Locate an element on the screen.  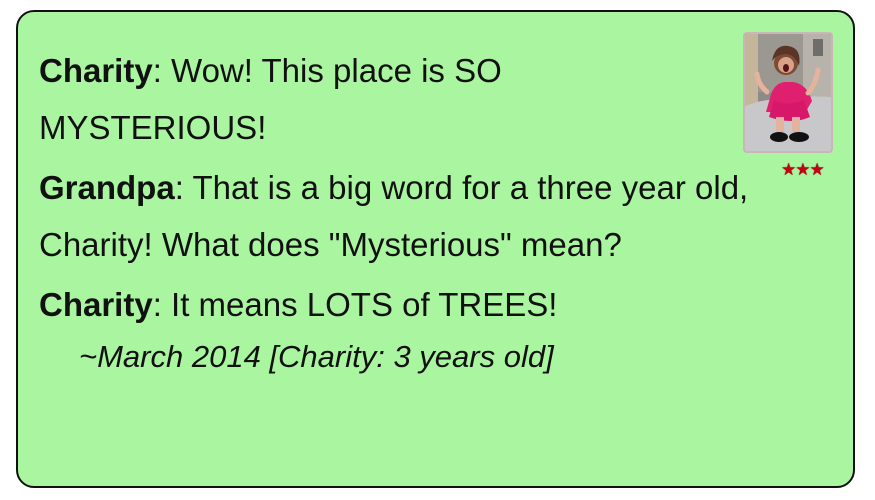
dialogue-text: : It means LOTS of TREES! is located at coordinates (355, 304).